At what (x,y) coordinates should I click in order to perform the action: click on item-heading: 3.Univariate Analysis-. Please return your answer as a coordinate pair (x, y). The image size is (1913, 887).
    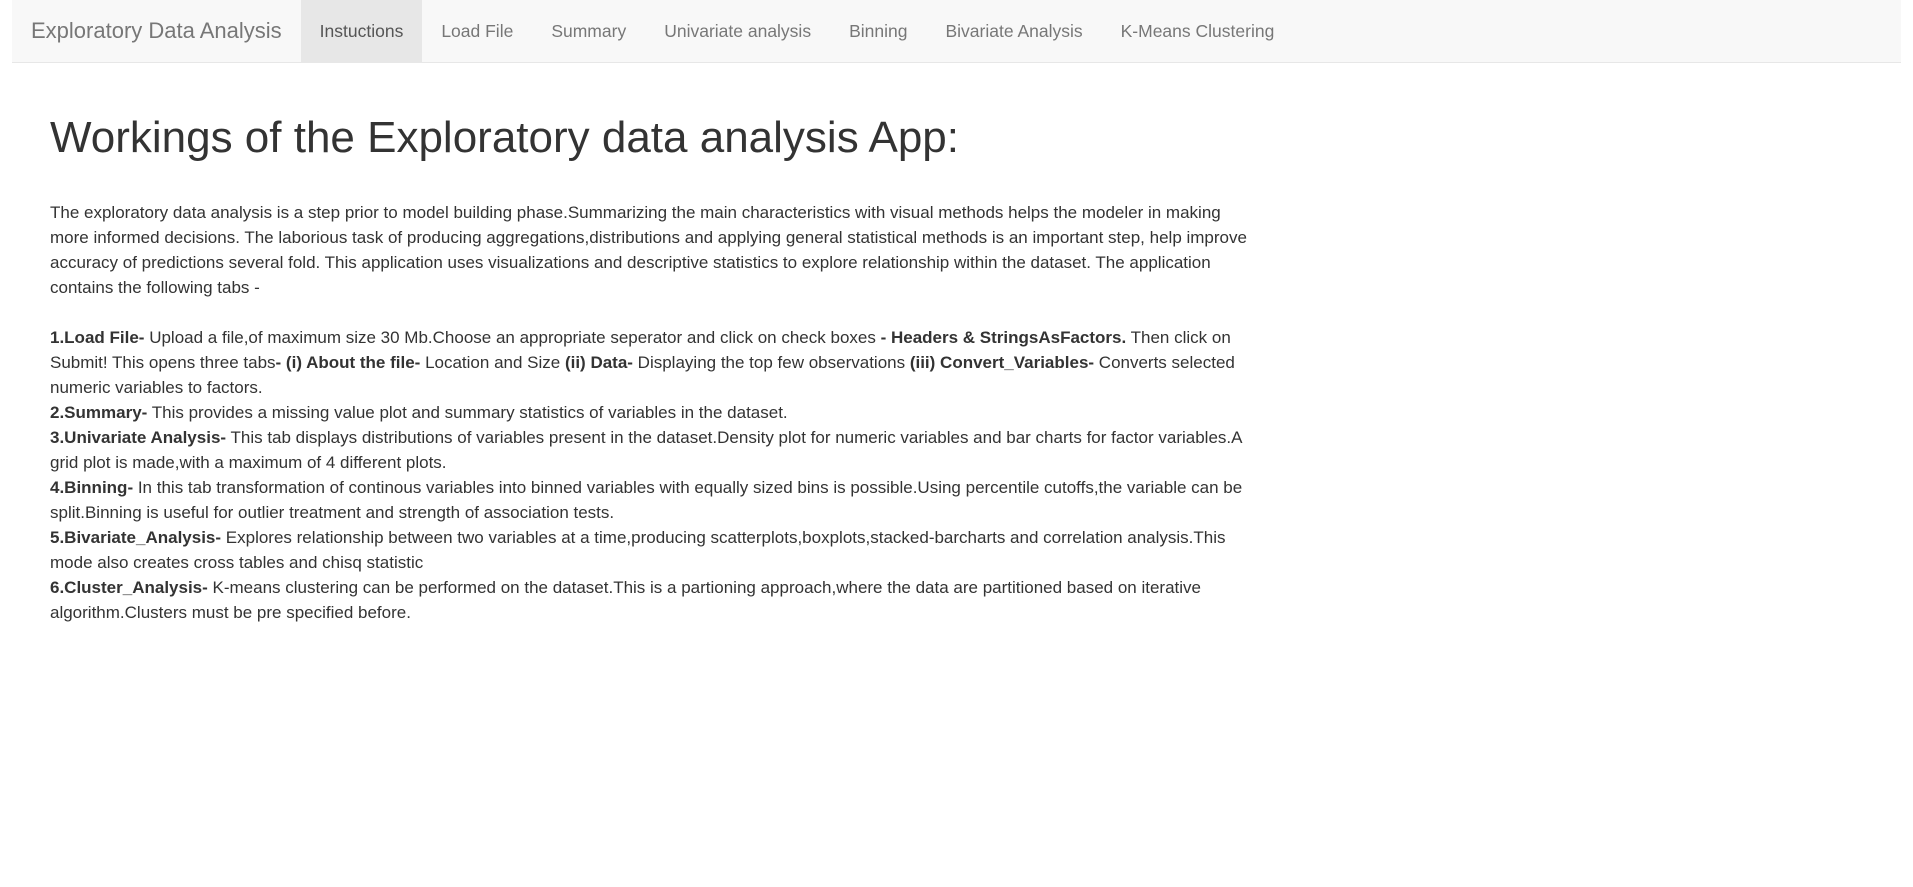
    Looking at the image, I should click on (138, 438).